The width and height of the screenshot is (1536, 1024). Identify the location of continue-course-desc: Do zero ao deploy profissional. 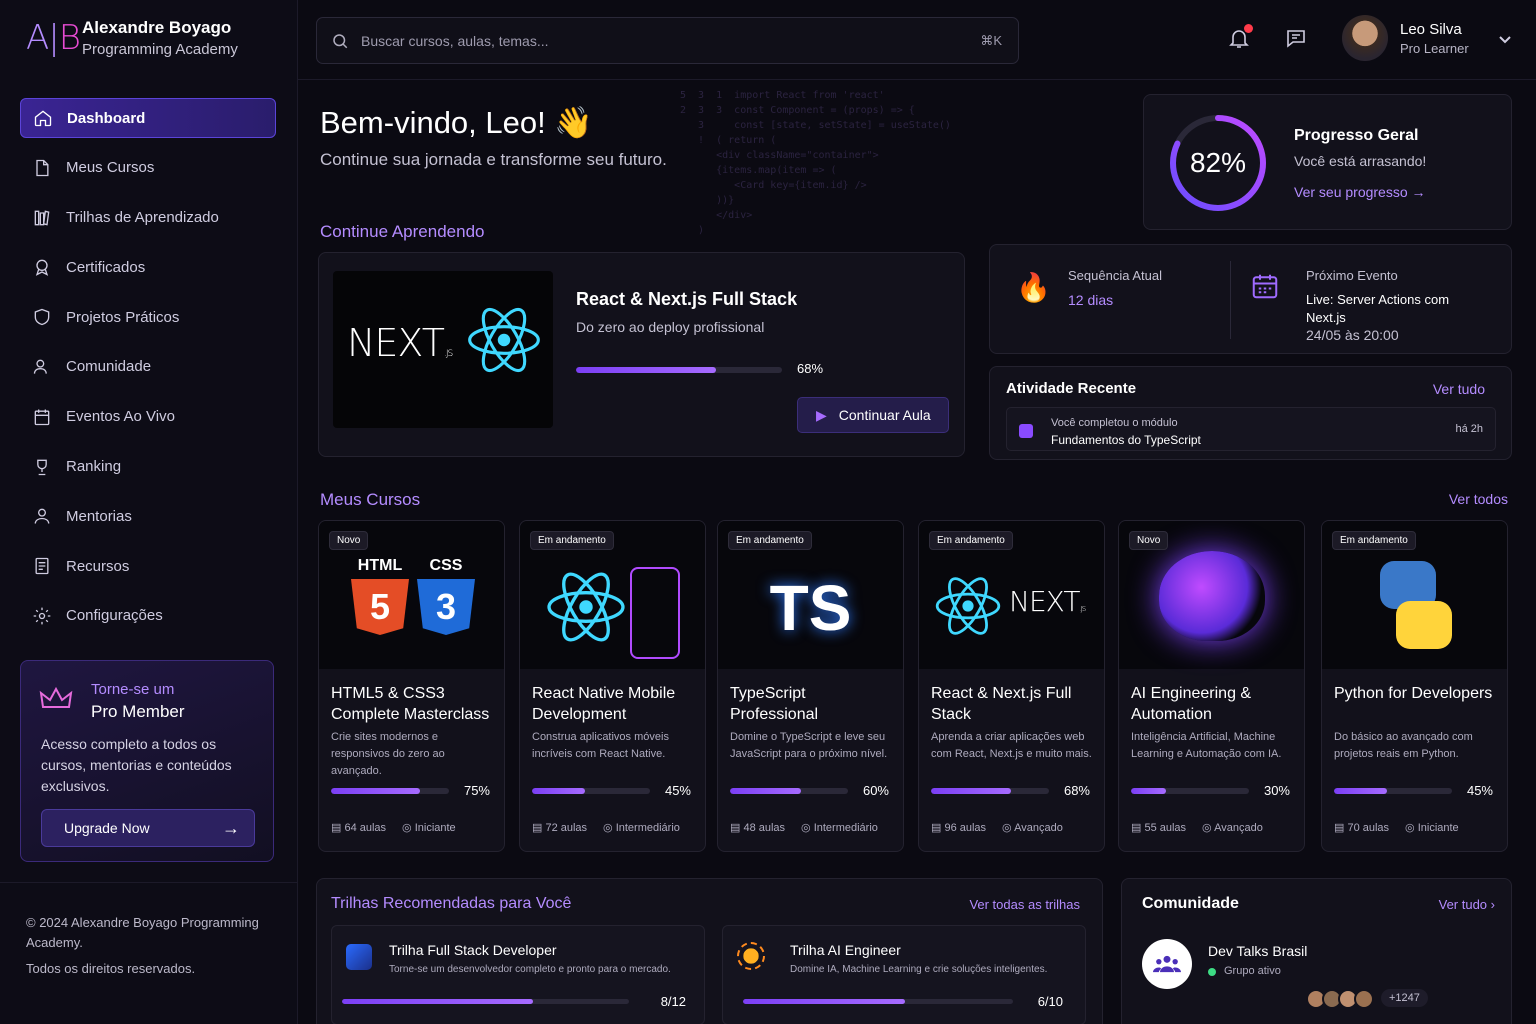
(670, 327).